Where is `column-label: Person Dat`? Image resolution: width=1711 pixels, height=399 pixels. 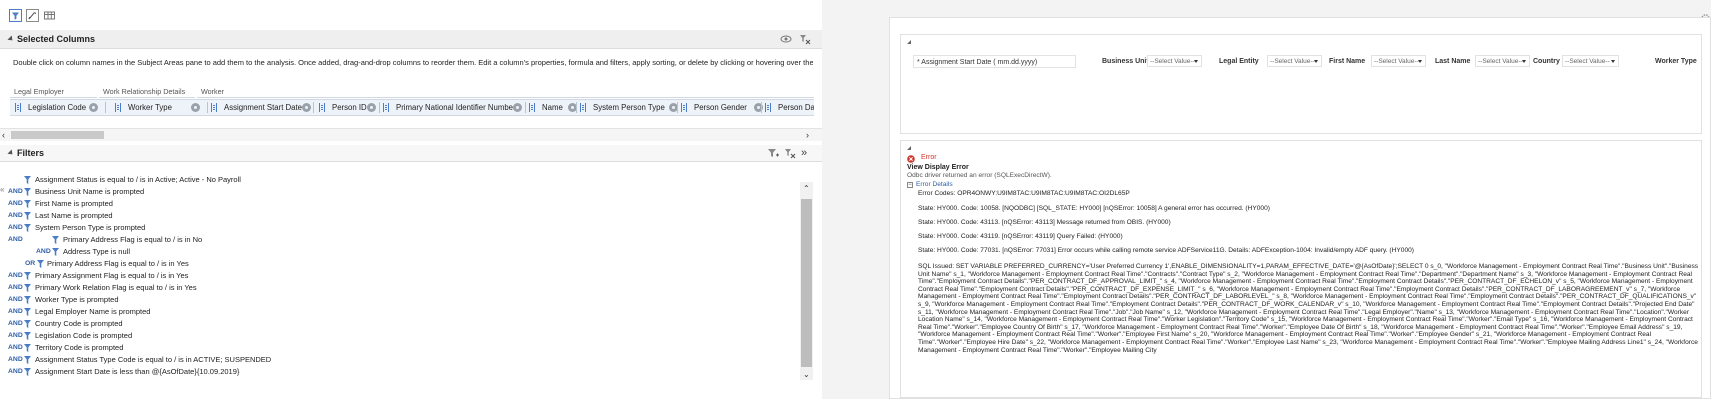 column-label: Person Dat is located at coordinates (796, 107).